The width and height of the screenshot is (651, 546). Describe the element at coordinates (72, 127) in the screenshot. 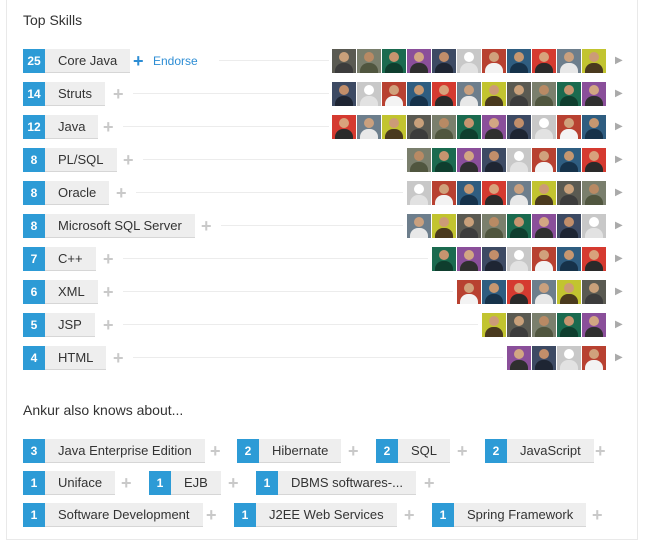

I see `skill-name: Java` at that location.